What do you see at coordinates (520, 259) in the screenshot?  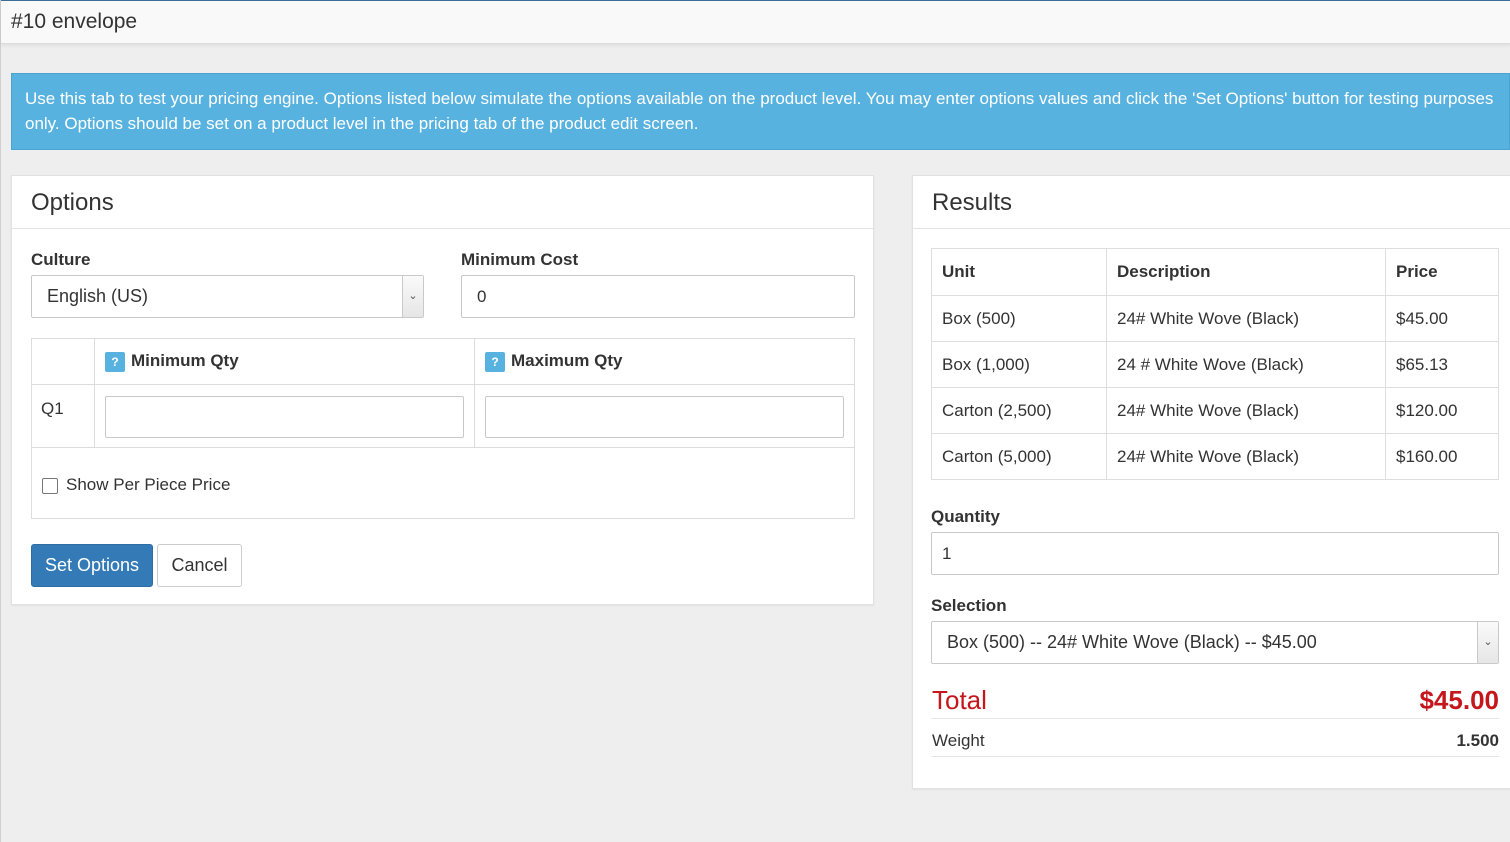 I see `minimum-cost-label: Minimum Cost` at bounding box center [520, 259].